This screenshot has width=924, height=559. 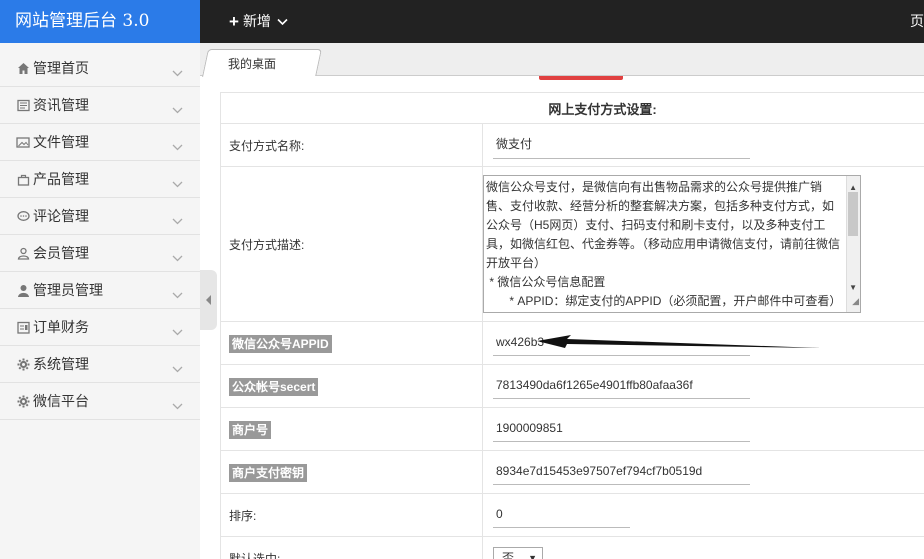 I want to click on home-icon, so click(x=23, y=68).